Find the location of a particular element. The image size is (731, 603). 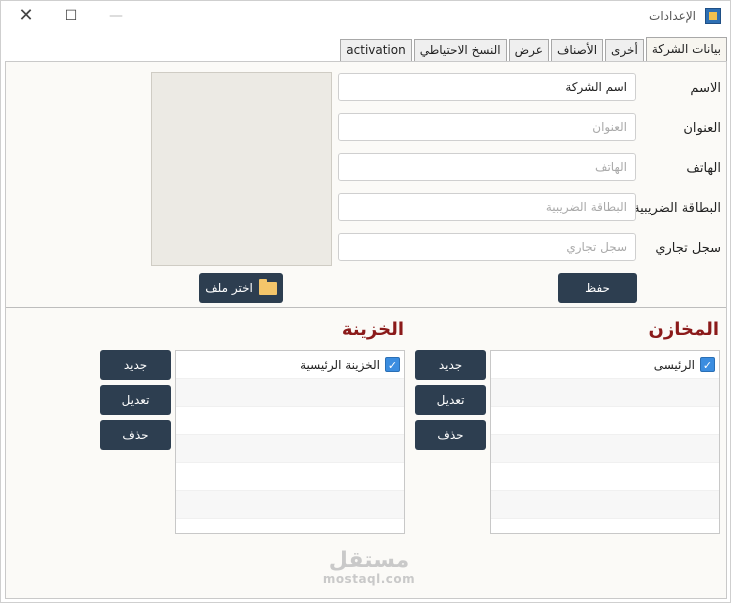

tab-items: الأصناف is located at coordinates (577, 50).